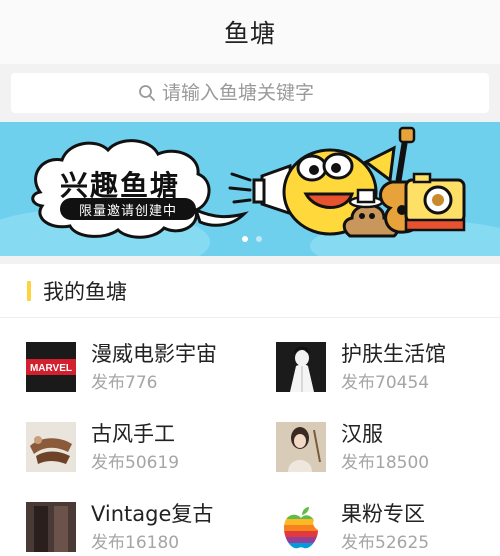 This screenshot has height=556, width=500. I want to click on page-title: 鱼塘, so click(249, 33).